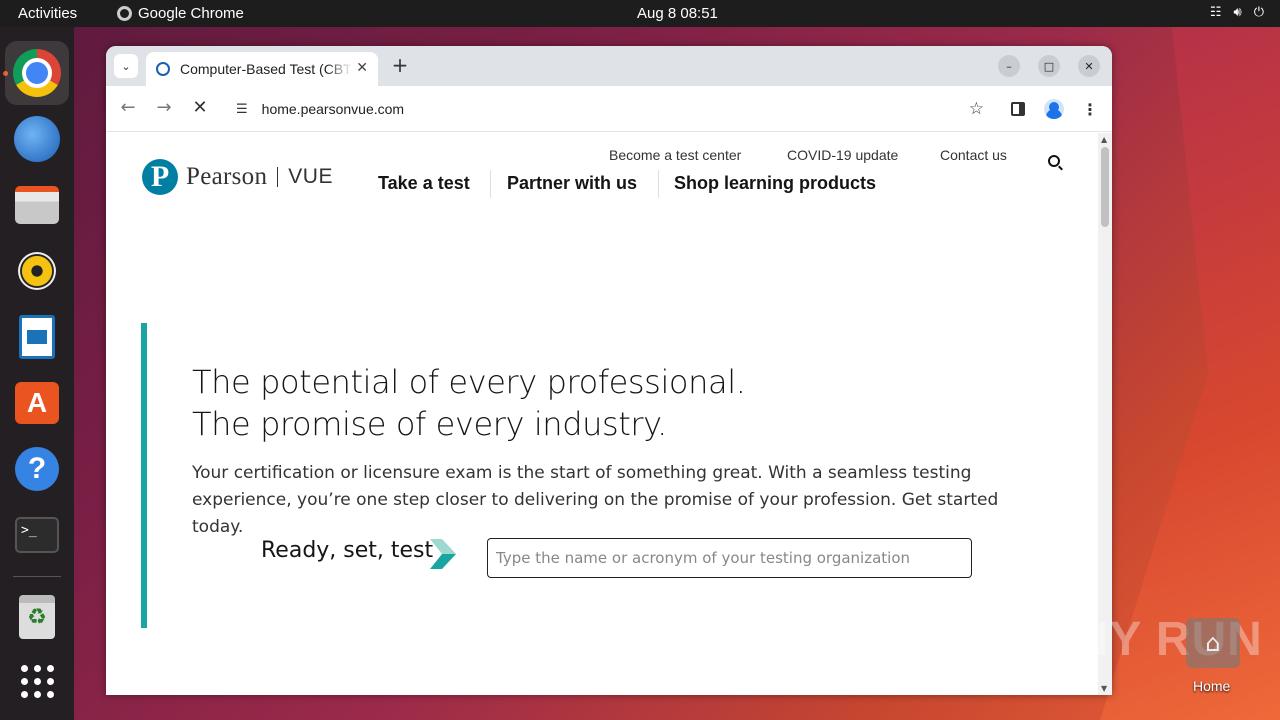 This screenshot has height=720, width=1280. What do you see at coordinates (1105, 414) in the screenshot?
I see `page-scrollbar: ▲ ▼` at bounding box center [1105, 414].